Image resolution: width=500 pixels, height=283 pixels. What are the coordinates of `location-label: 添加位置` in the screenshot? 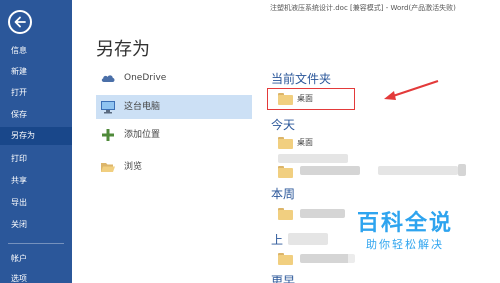 It's located at (142, 135).